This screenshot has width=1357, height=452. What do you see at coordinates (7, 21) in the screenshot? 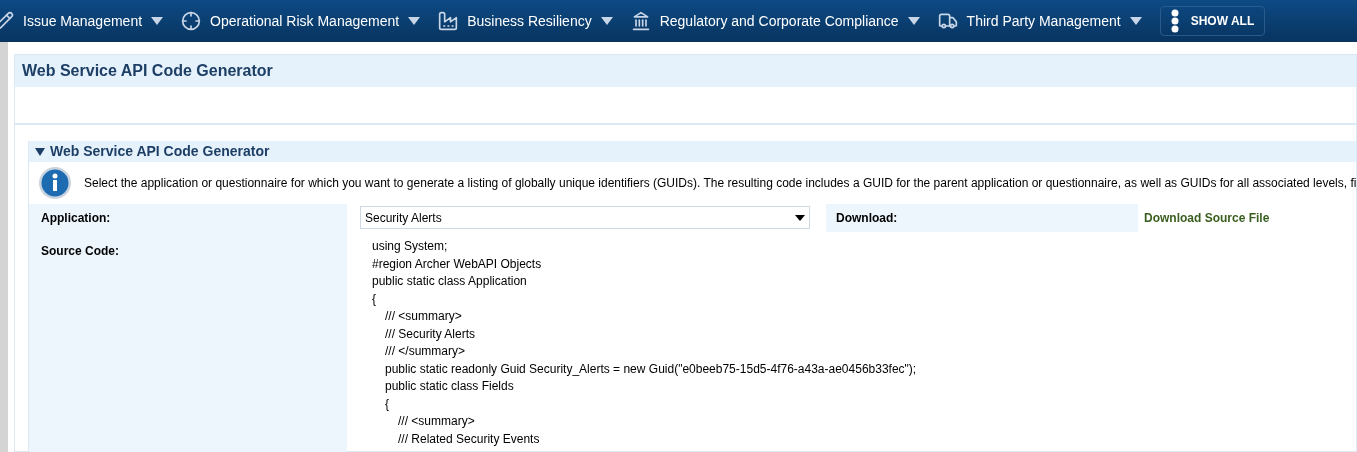
I see `pencil-icon` at bounding box center [7, 21].